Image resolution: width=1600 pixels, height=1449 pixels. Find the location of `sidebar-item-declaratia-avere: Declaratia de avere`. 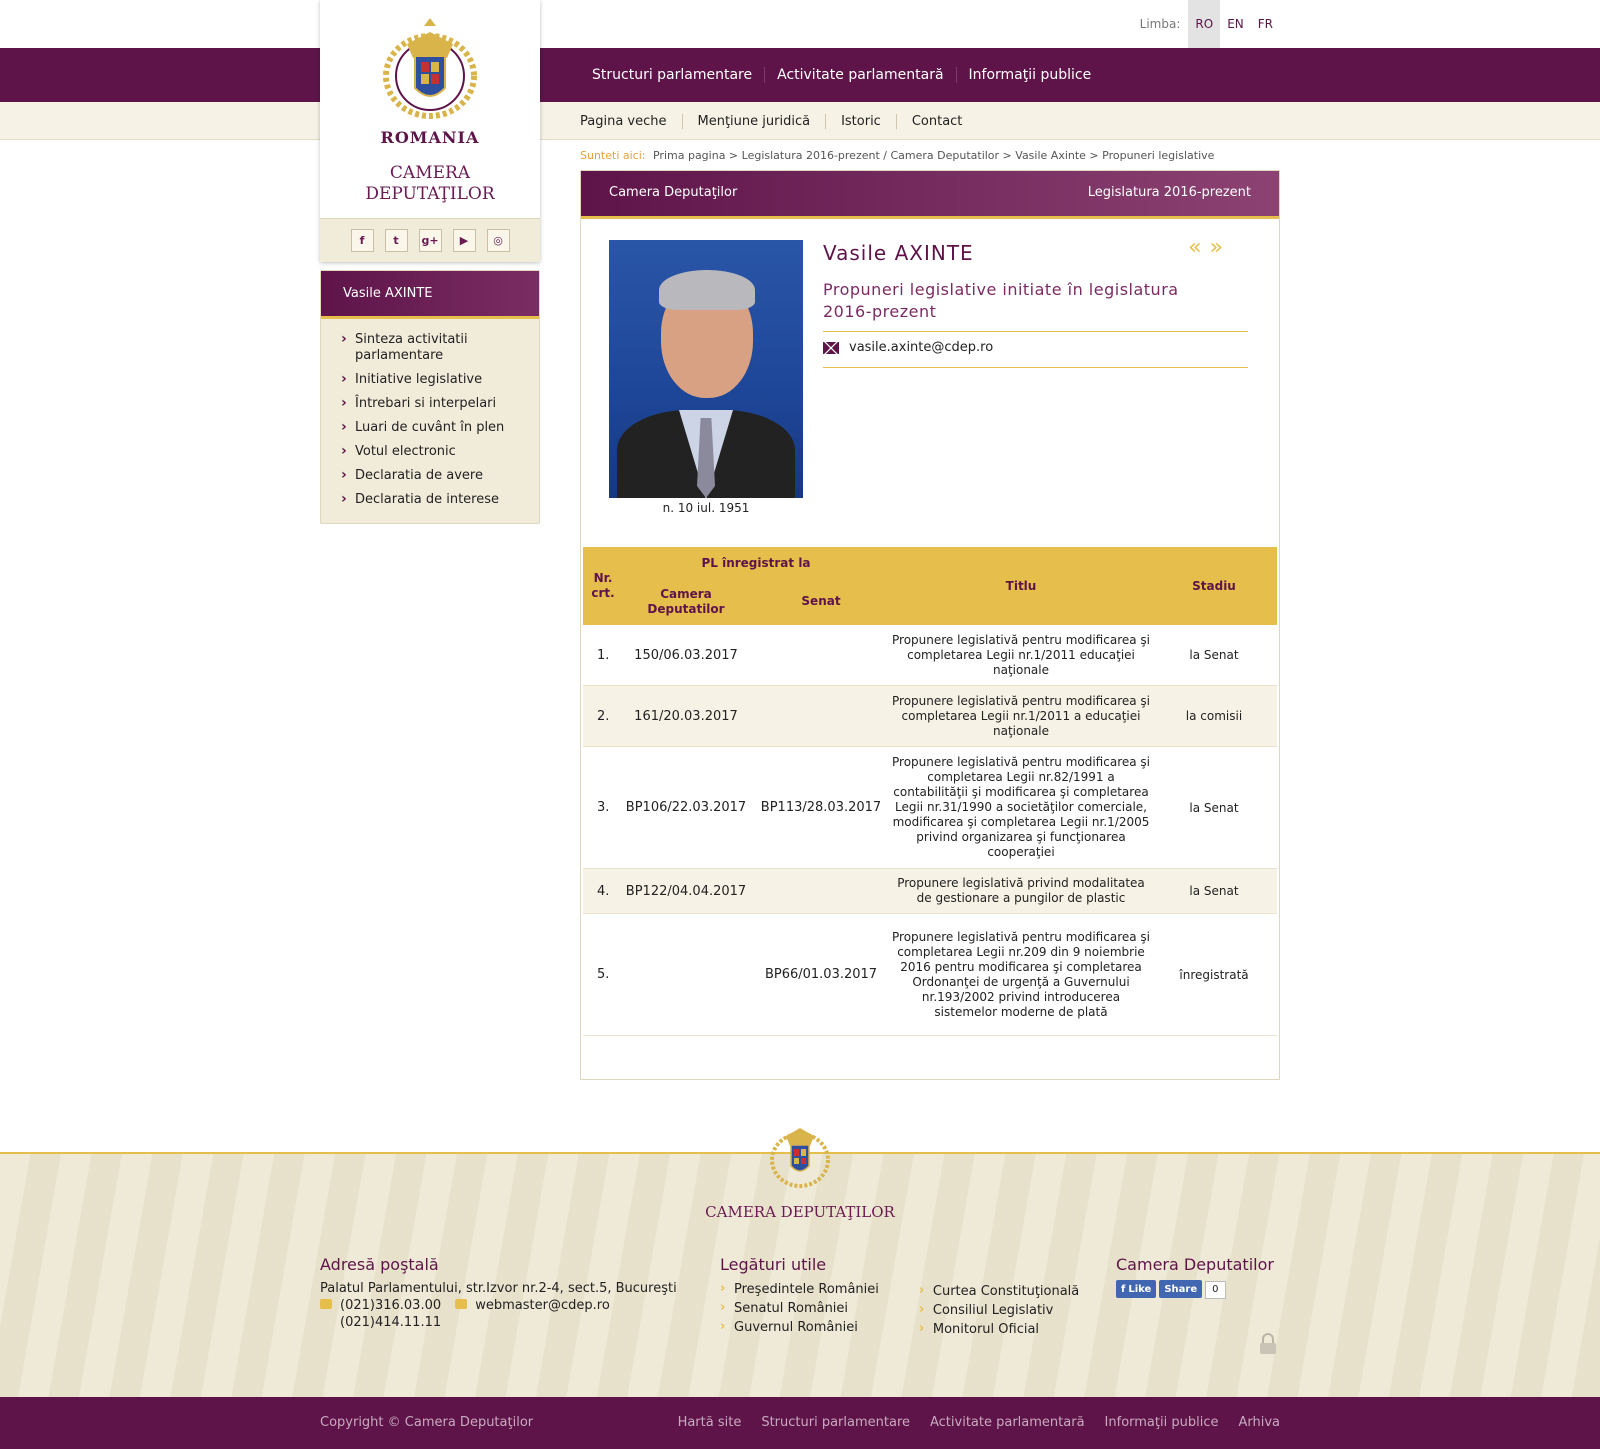

sidebar-item-declaratia-avere: Declaratia de avere is located at coordinates (430, 475).